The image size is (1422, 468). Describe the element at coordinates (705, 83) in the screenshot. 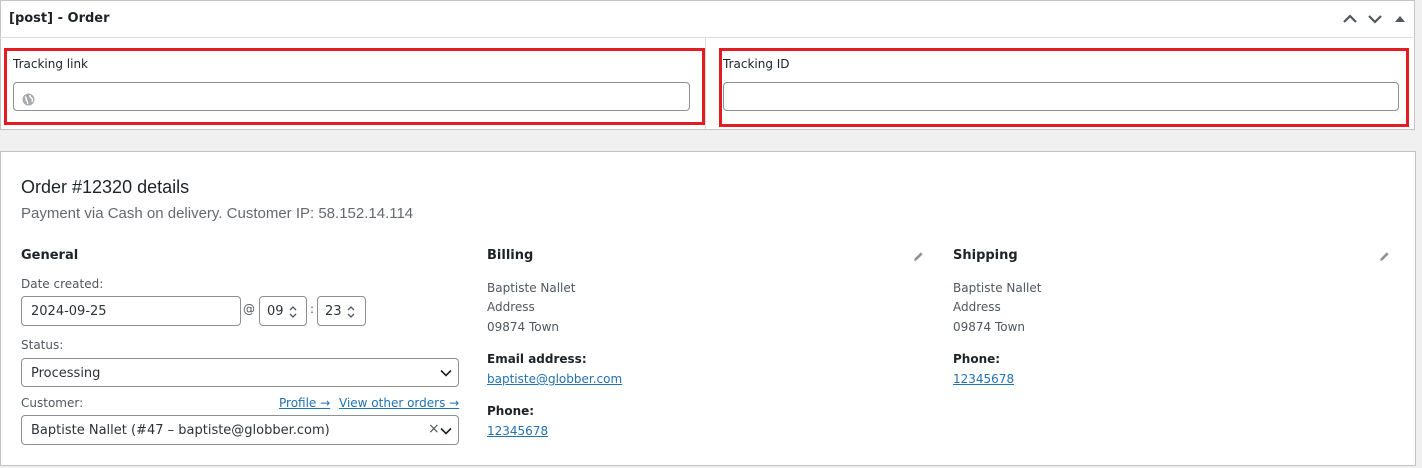

I see `column-divider` at that location.